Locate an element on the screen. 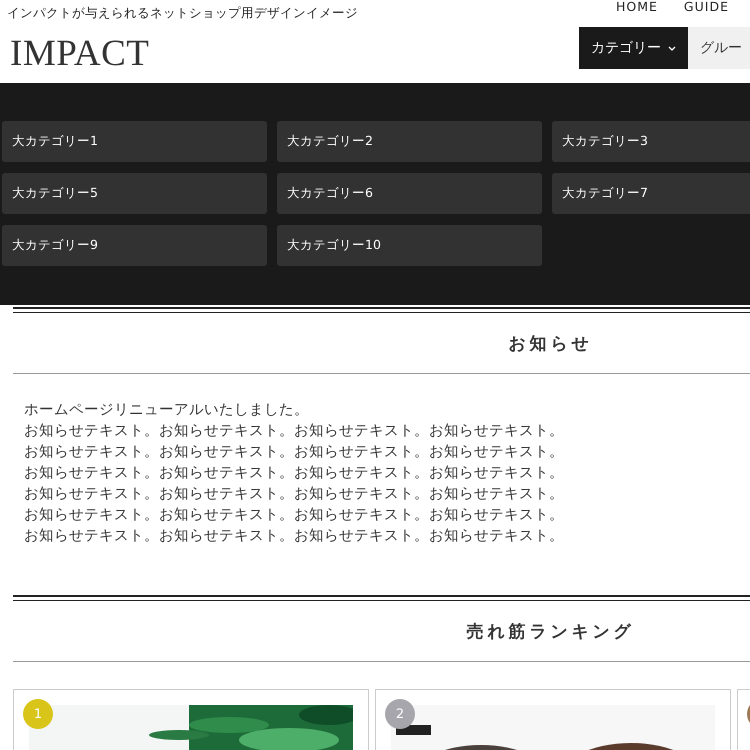  rank-badge: 1 is located at coordinates (38, 714).